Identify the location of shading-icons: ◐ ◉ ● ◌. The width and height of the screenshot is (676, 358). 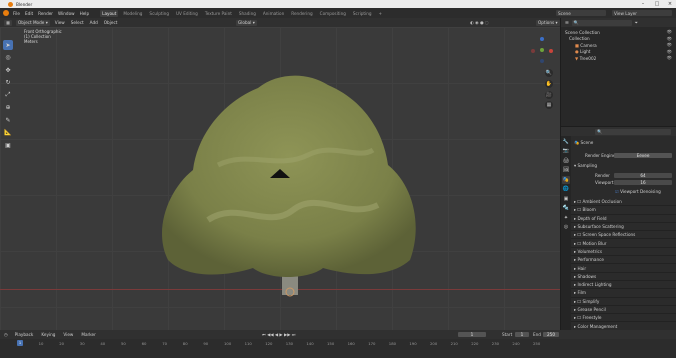
(479, 22).